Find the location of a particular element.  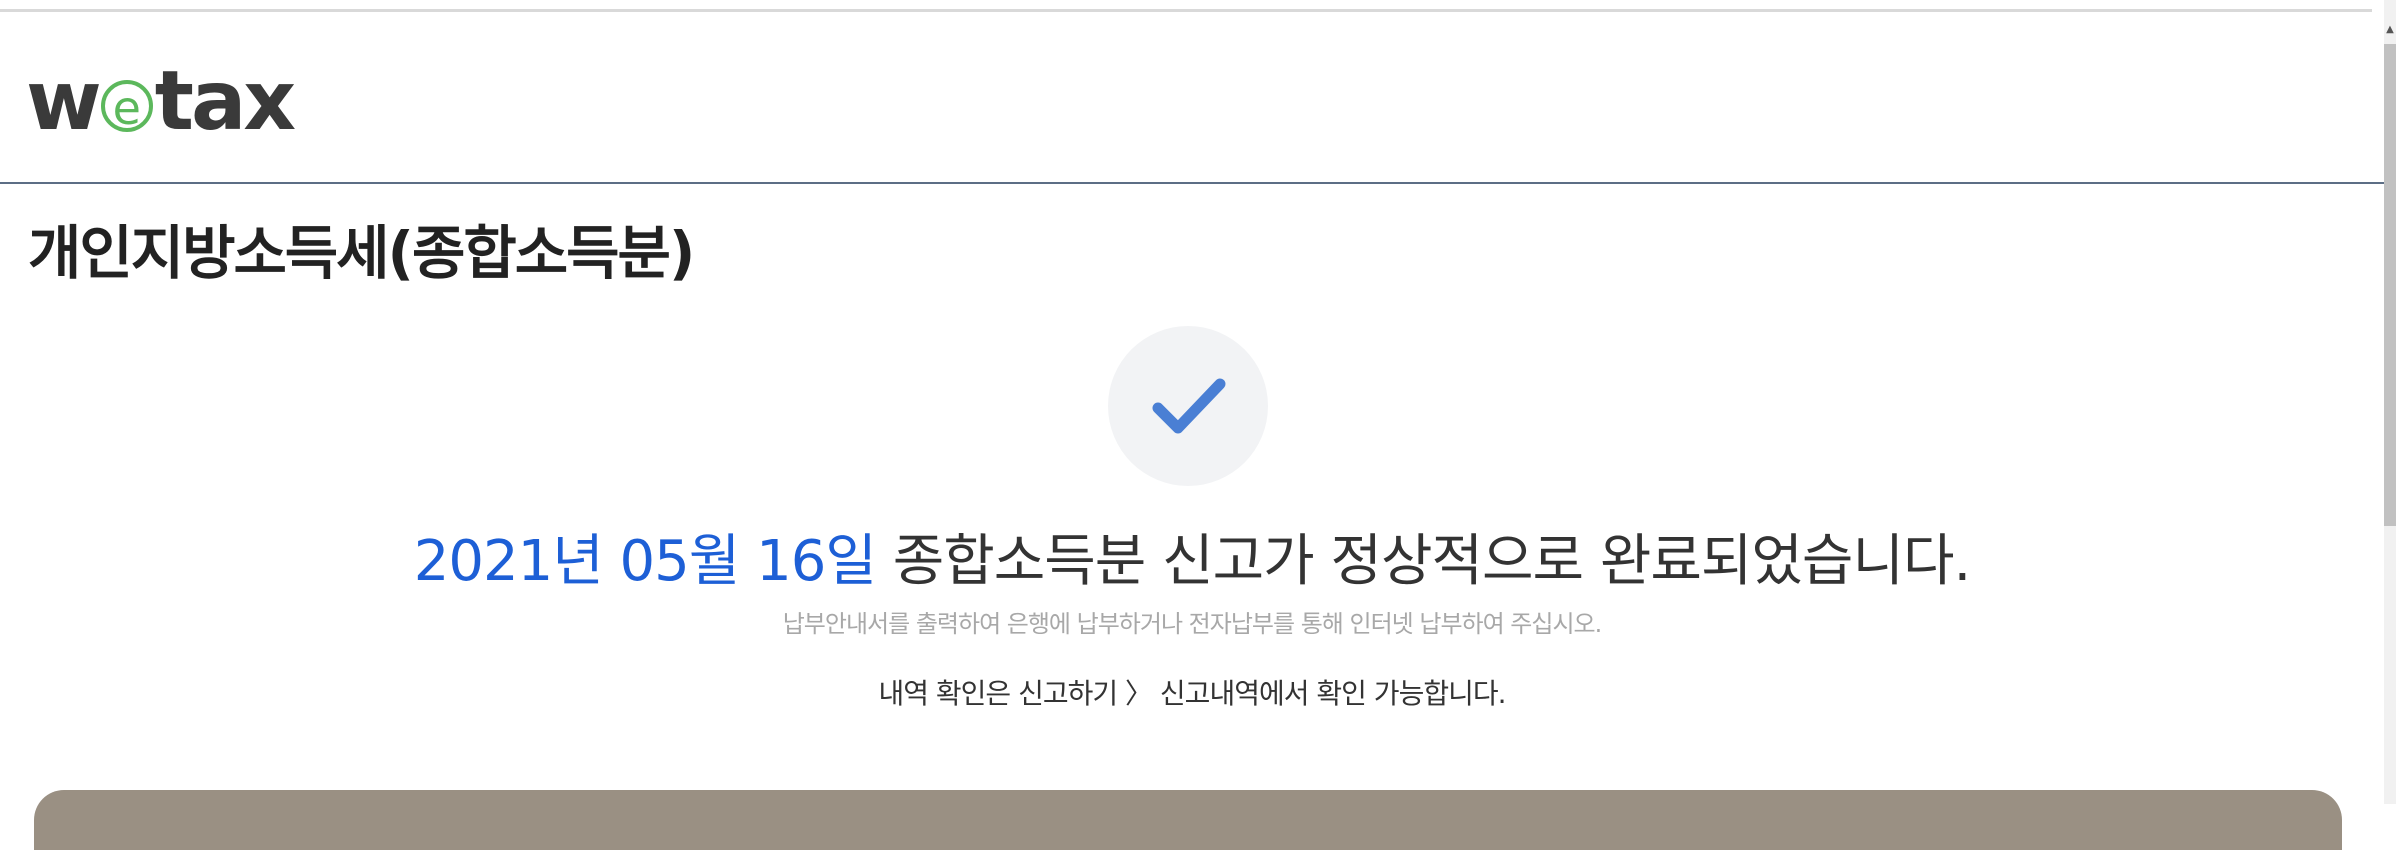

bottom-panel is located at coordinates (1188, 820).